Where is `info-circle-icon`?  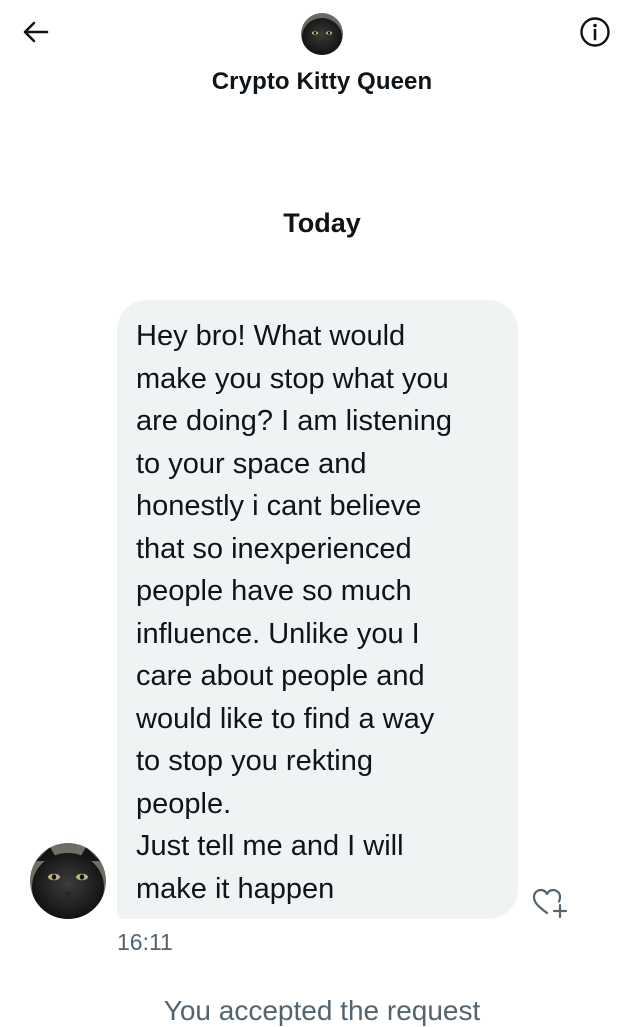 info-circle-icon is located at coordinates (595, 34).